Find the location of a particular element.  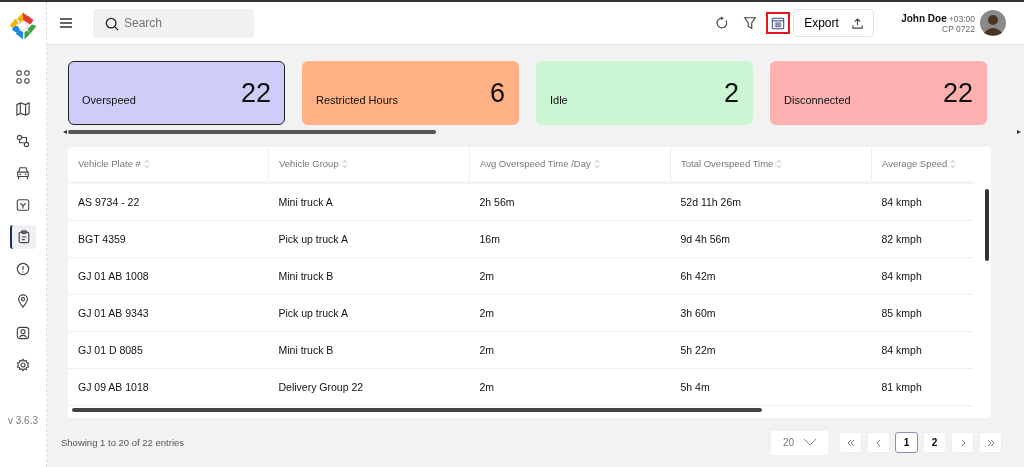

first-page-icon is located at coordinates (850, 442).